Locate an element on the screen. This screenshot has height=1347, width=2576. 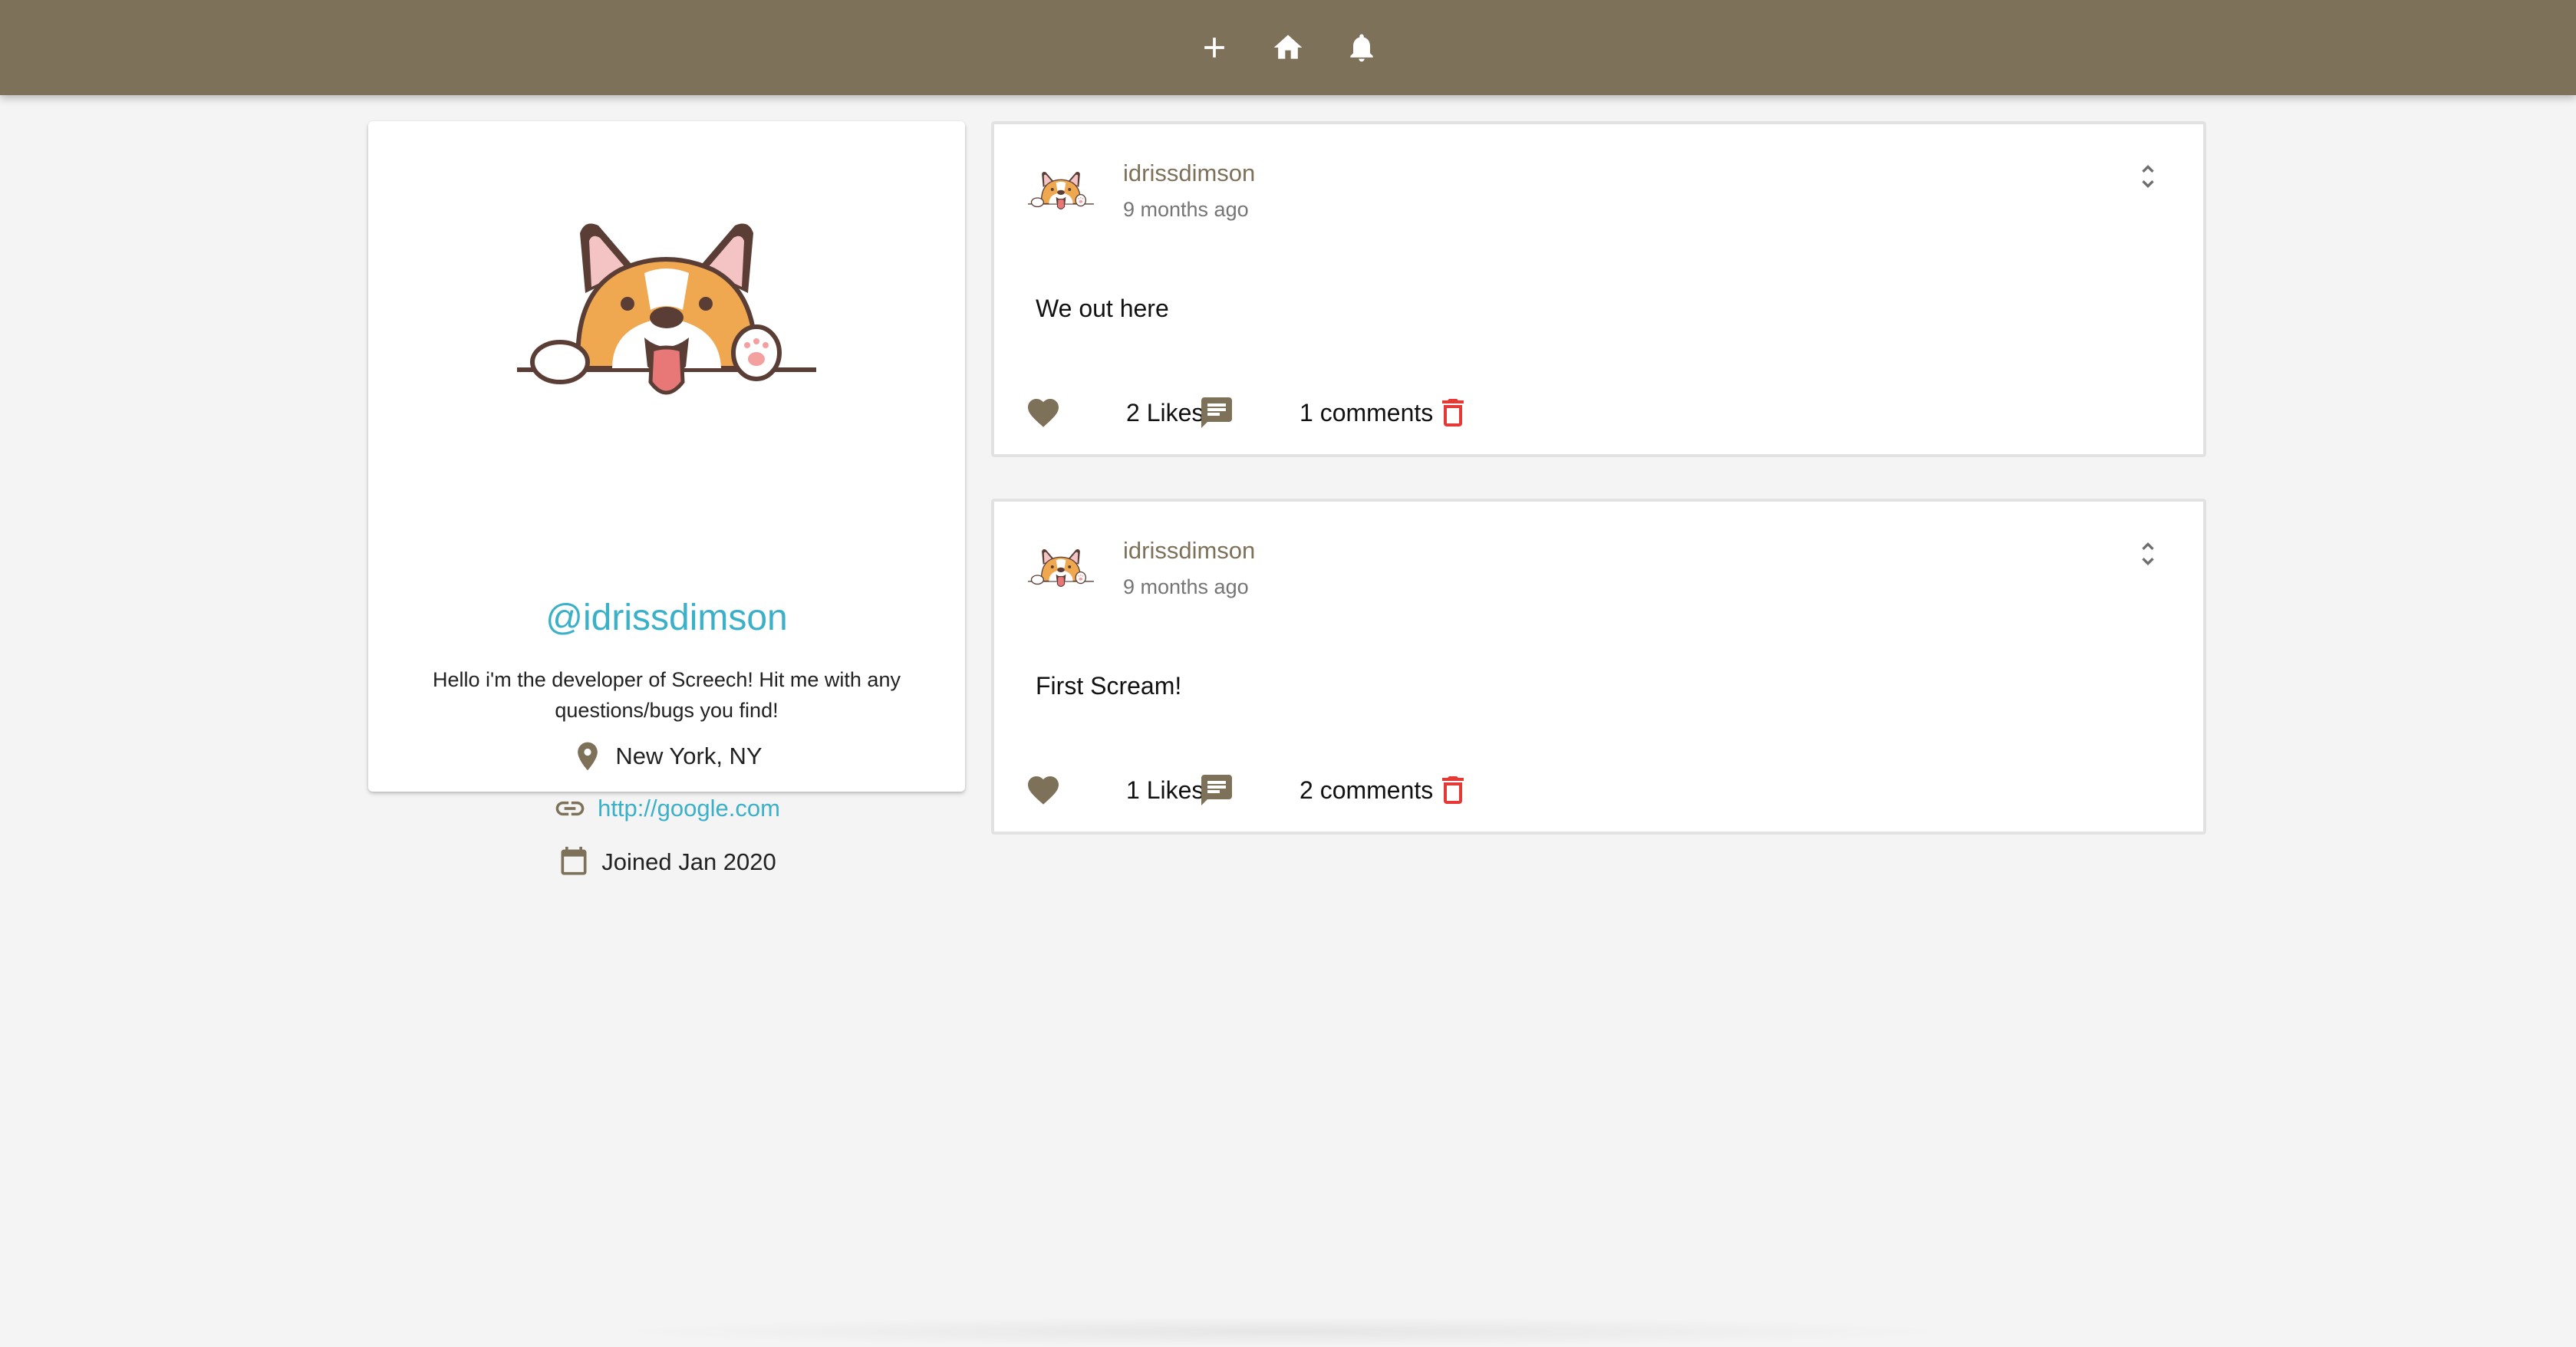
post-body: We out here is located at coordinates (1102, 308).